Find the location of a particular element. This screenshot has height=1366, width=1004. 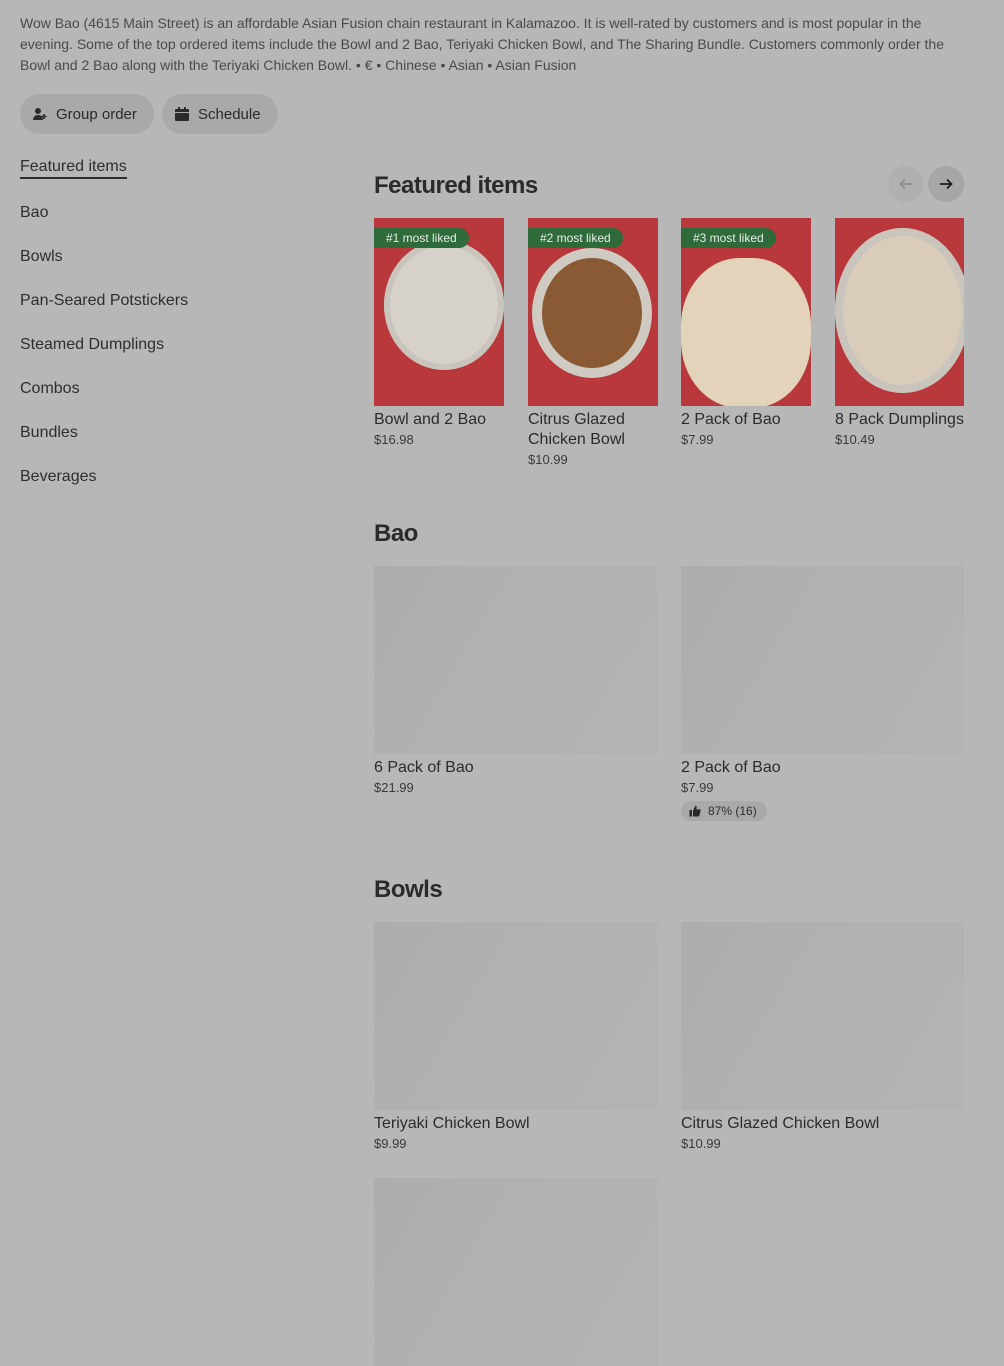

featured-item-card: #3 most liked 2 Pack of Bao $7.99 is located at coordinates (746, 332).